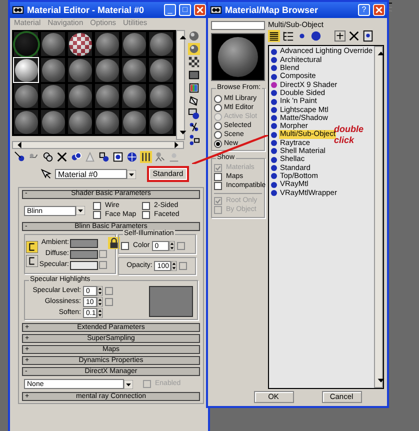 The height and width of the screenshot is (431, 419). What do you see at coordinates (194, 140) in the screenshot?
I see `hierarchy-icon` at bounding box center [194, 140].